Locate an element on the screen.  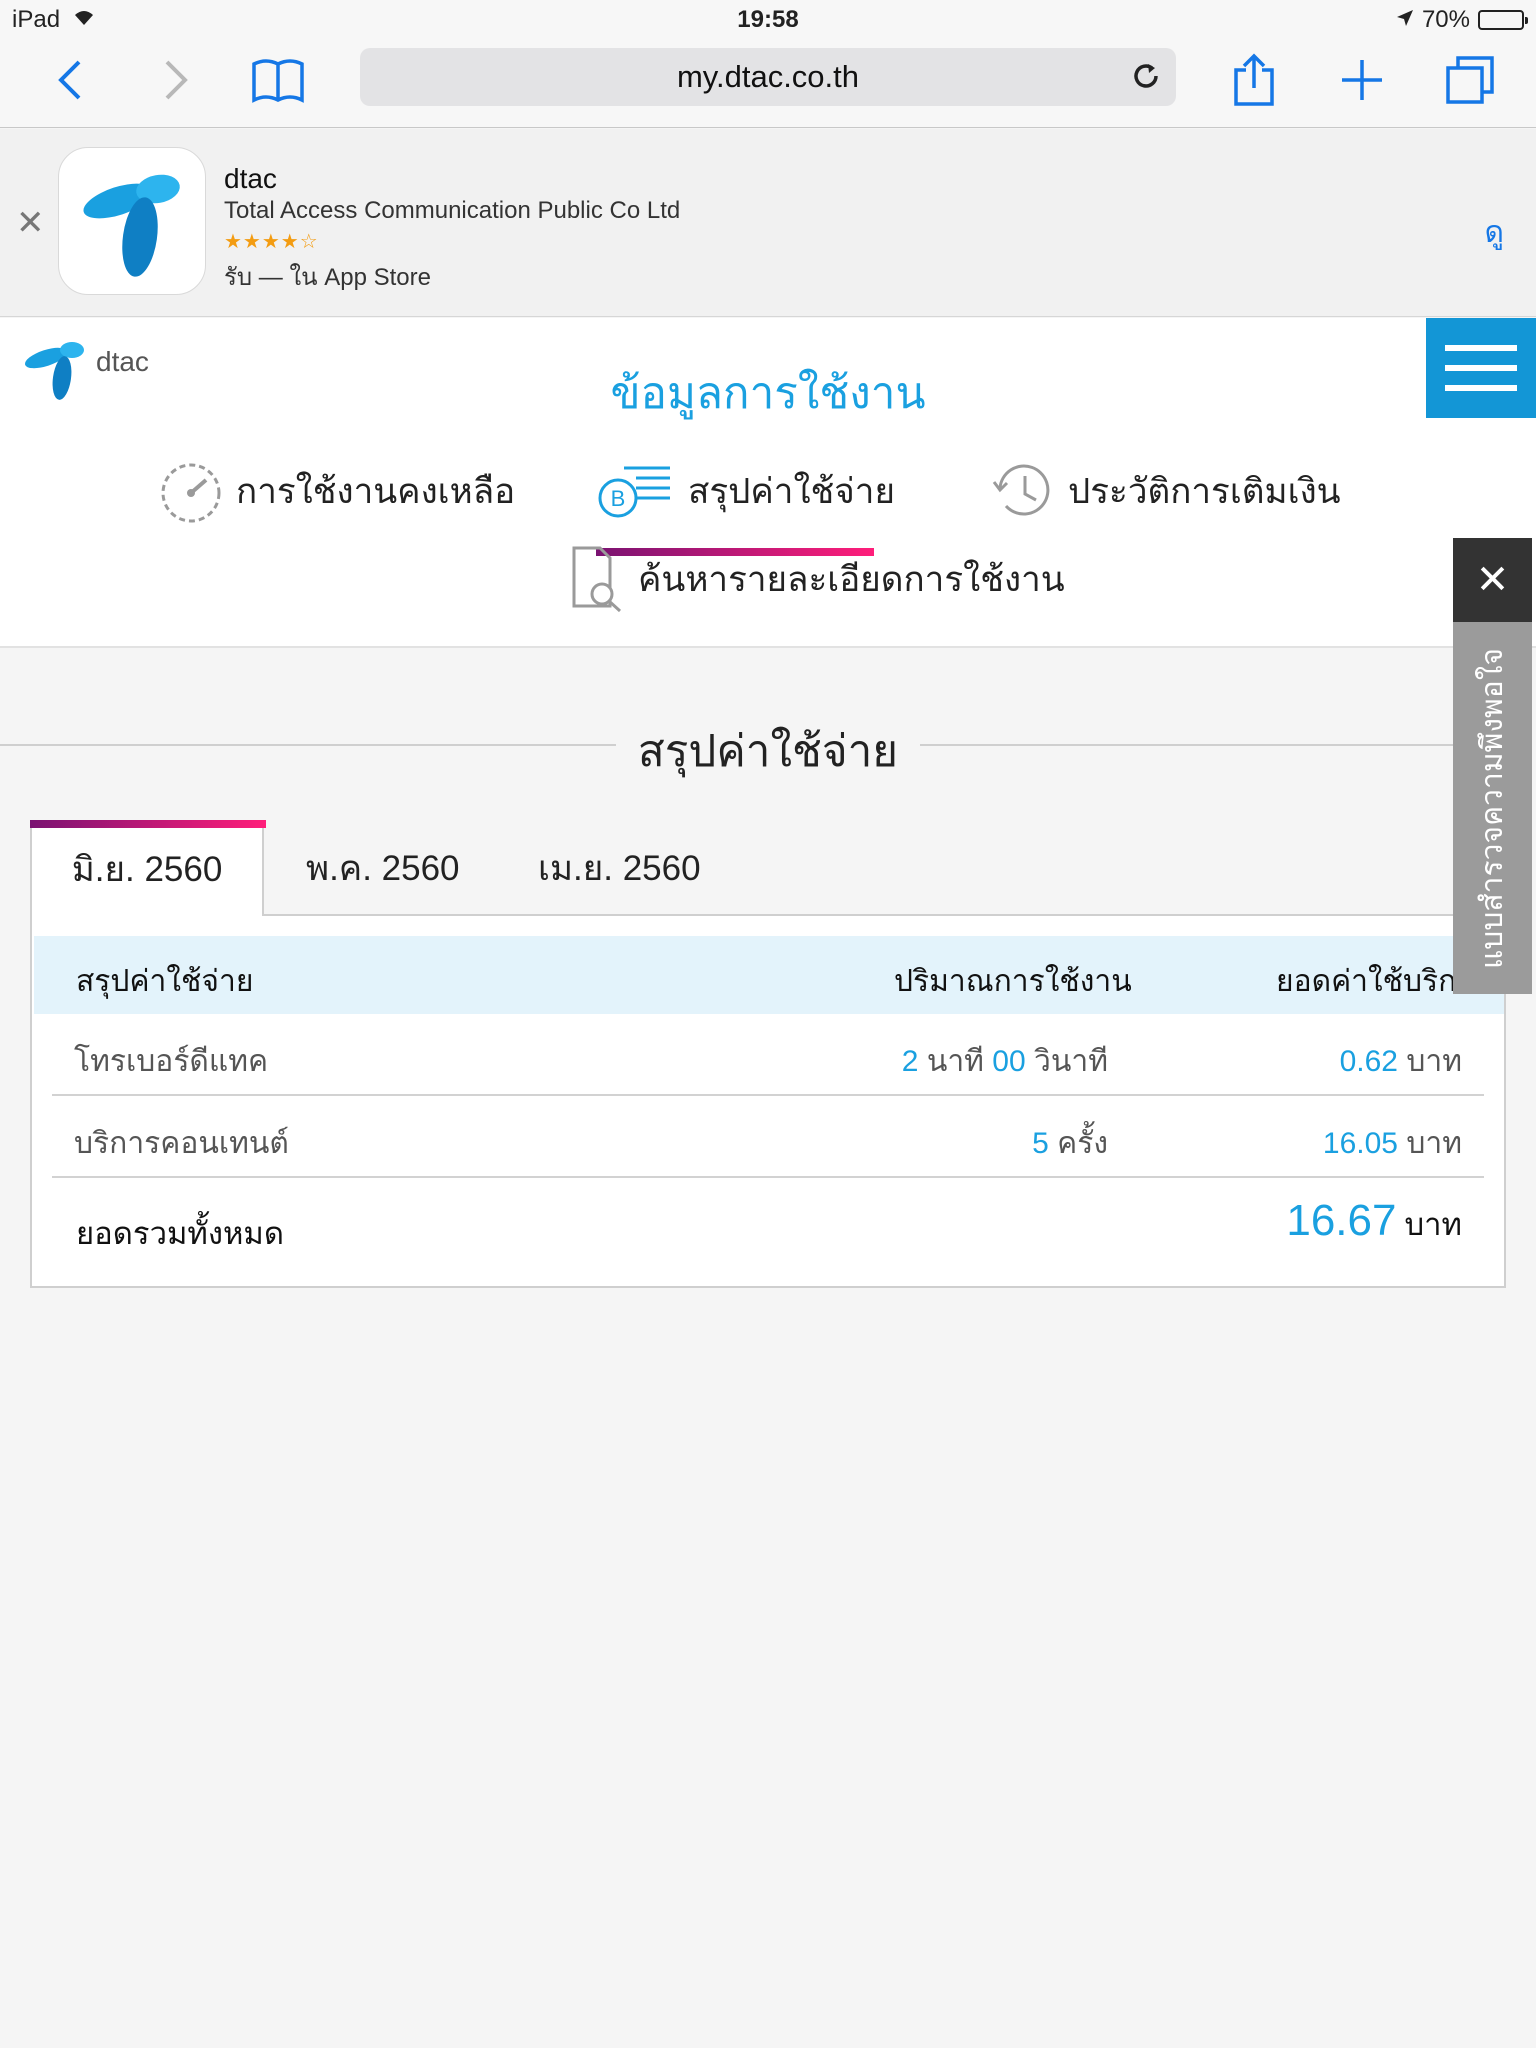
tab-may-2560: พ.ค. 2560 is located at coordinates (383, 868).